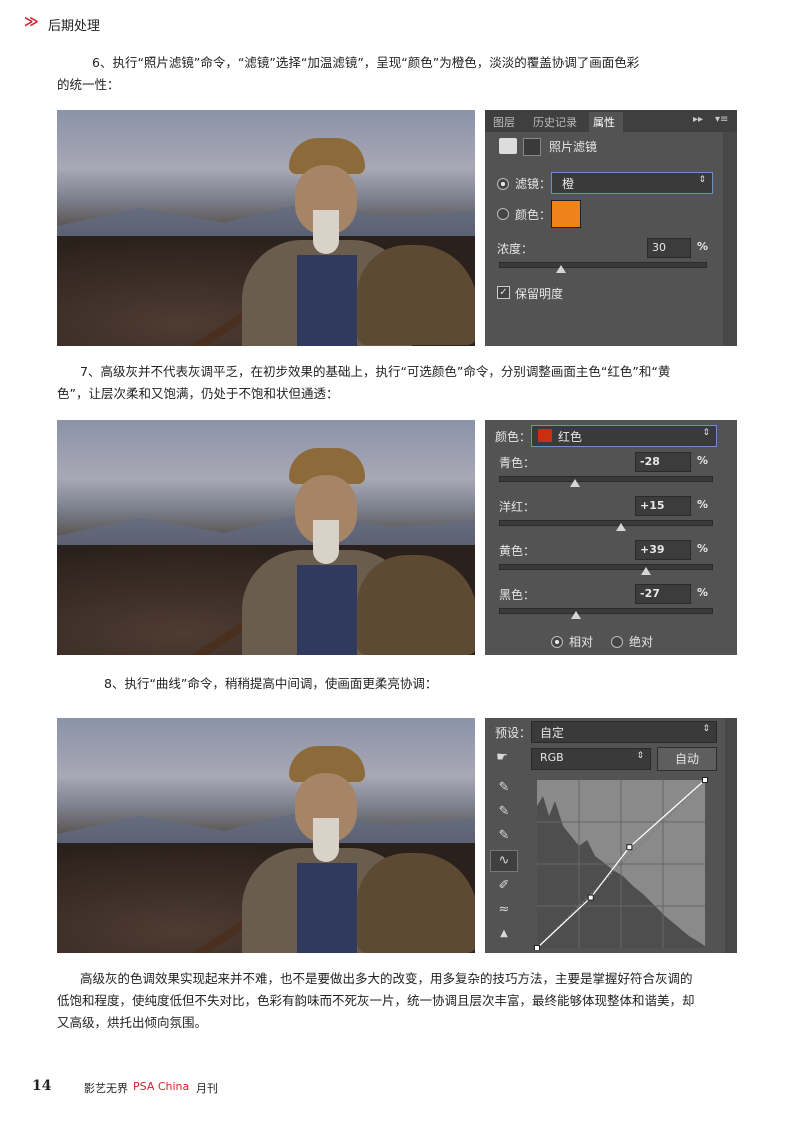 This screenshot has width=794, height=1123. What do you see at coordinates (266, 228) in the screenshot?
I see `photo-step6` at bounding box center [266, 228].